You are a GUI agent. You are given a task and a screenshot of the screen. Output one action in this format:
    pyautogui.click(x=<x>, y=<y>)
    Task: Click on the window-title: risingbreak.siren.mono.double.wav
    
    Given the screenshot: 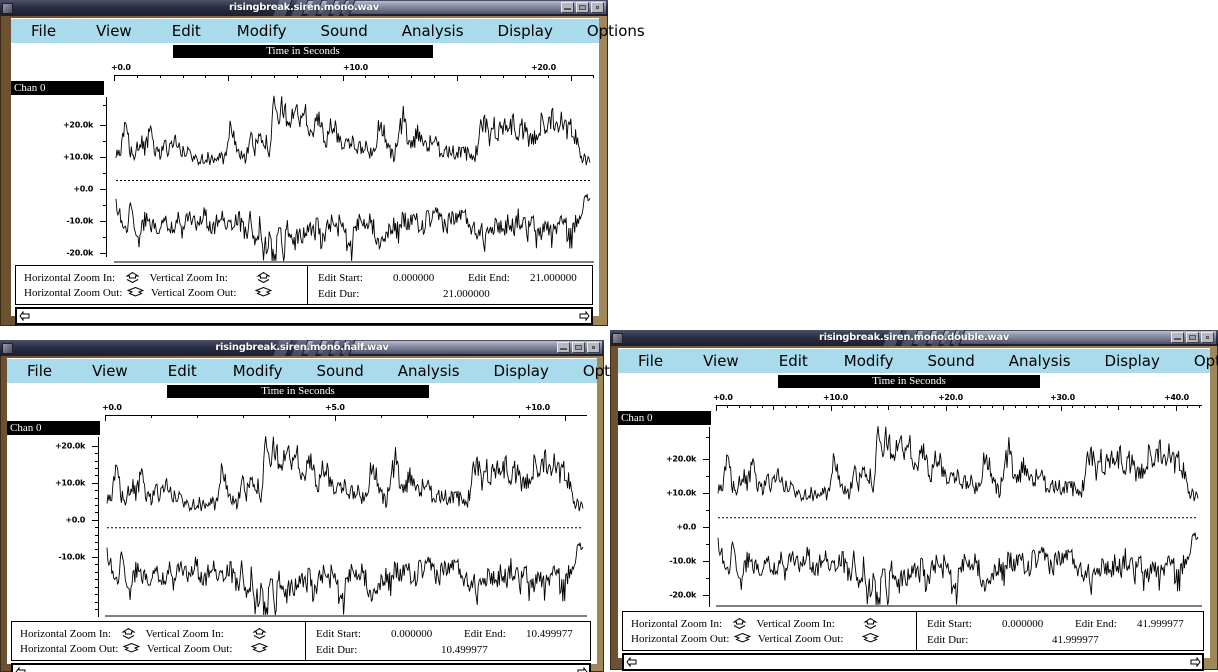 What is the action you would take?
    pyautogui.click(x=914, y=337)
    